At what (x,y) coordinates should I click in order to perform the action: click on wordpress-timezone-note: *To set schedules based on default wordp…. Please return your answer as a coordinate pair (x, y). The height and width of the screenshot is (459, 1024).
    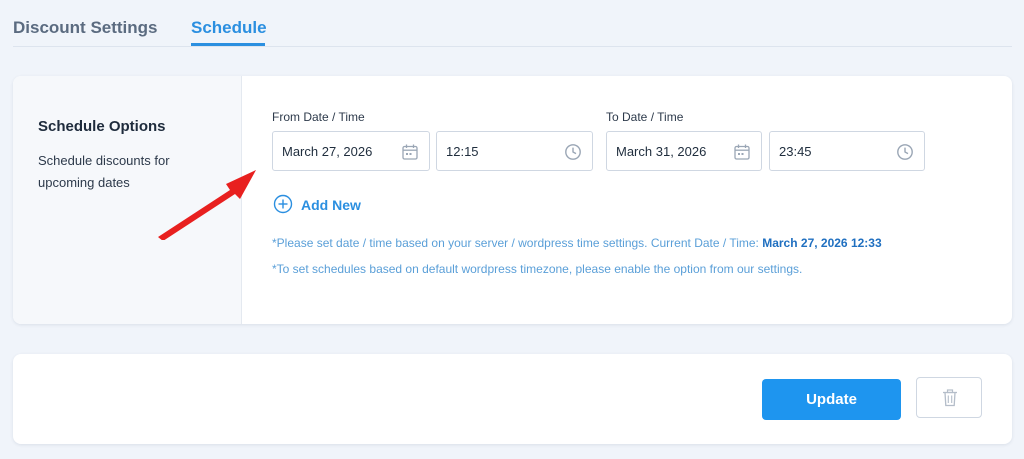
    Looking at the image, I should click on (537, 269).